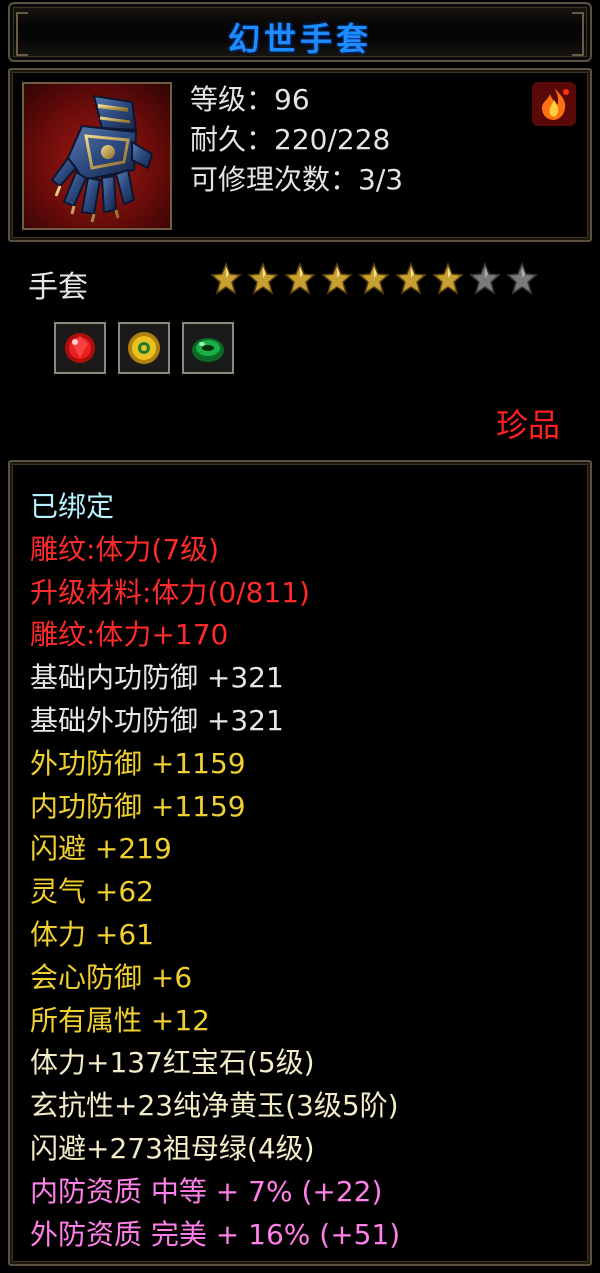 The image size is (600, 1273). Describe the element at coordinates (554, 104) in the screenshot. I see `fire-emblem-icon` at that location.